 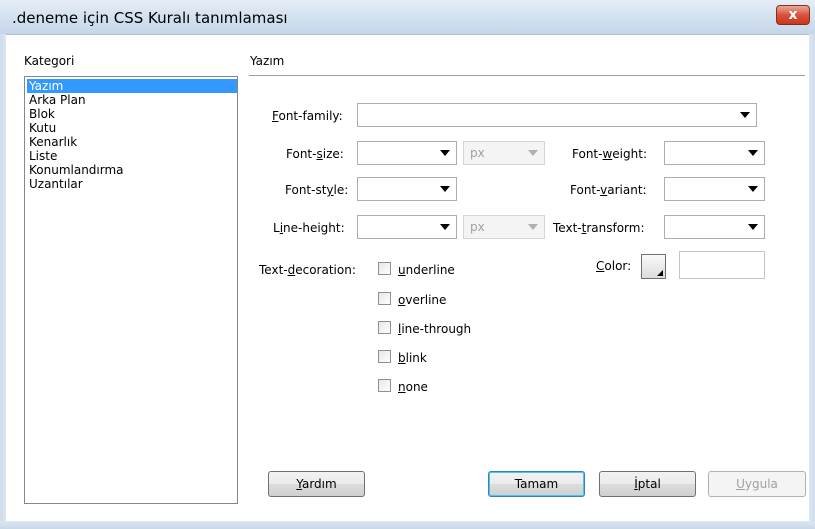 What do you see at coordinates (434, 329) in the screenshot?
I see `line-through-label: line-through` at bounding box center [434, 329].